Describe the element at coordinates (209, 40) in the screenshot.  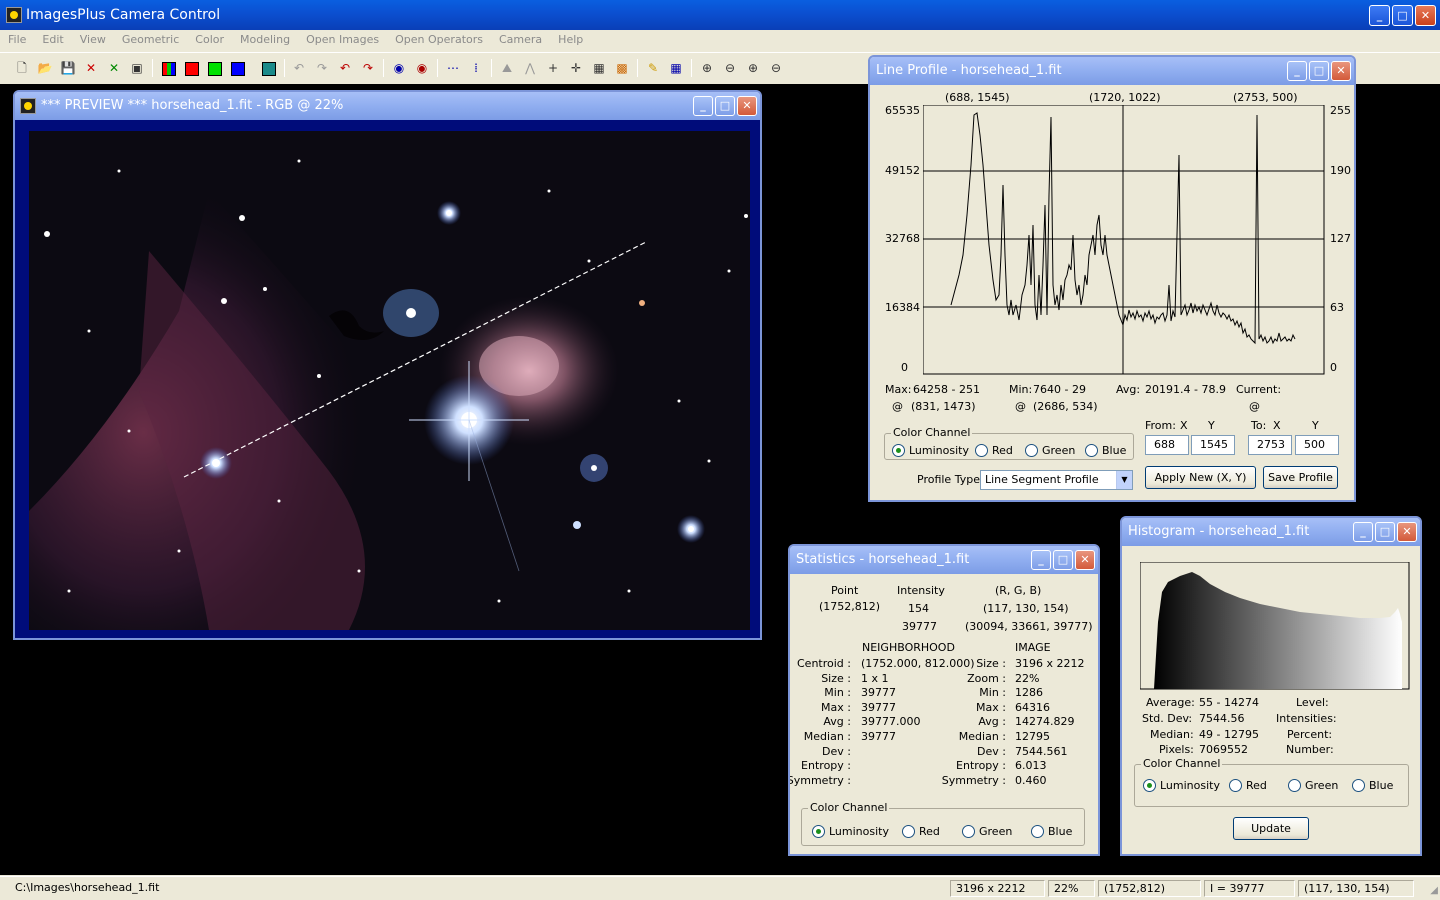
I see `menu-color: Color` at that location.